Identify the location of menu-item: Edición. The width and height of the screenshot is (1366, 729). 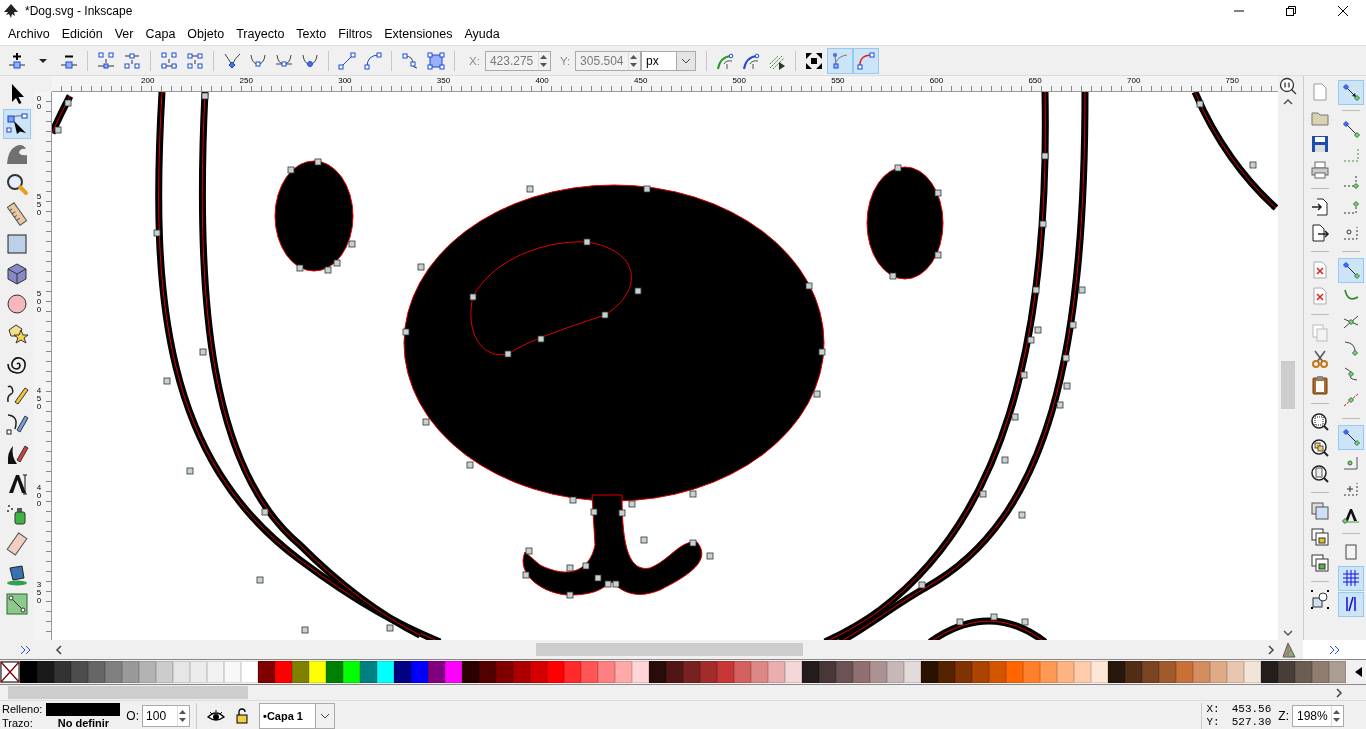
(82, 33).